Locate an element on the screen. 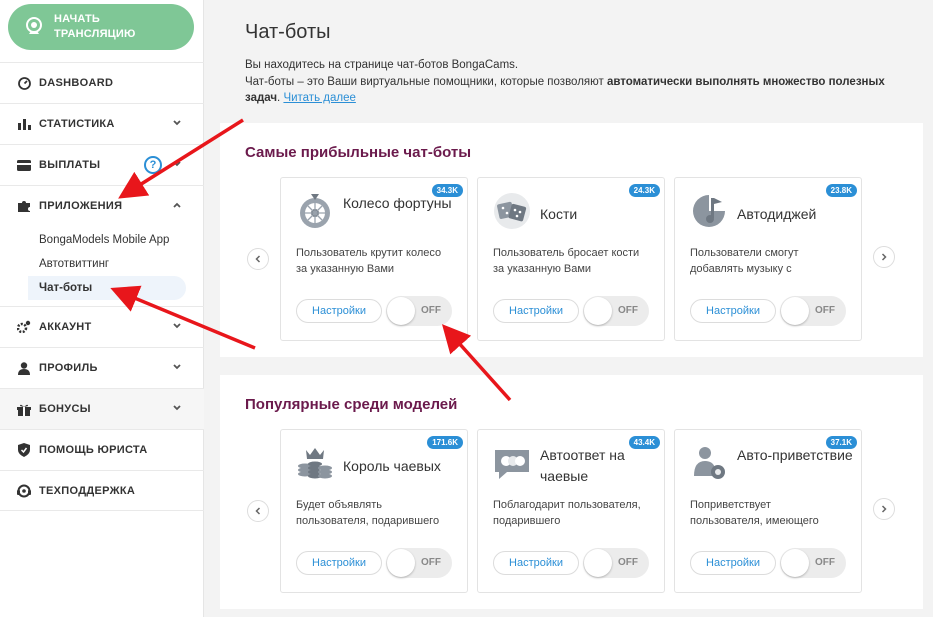 The height and width of the screenshot is (617, 933). gears-icon is located at coordinates (24, 327).